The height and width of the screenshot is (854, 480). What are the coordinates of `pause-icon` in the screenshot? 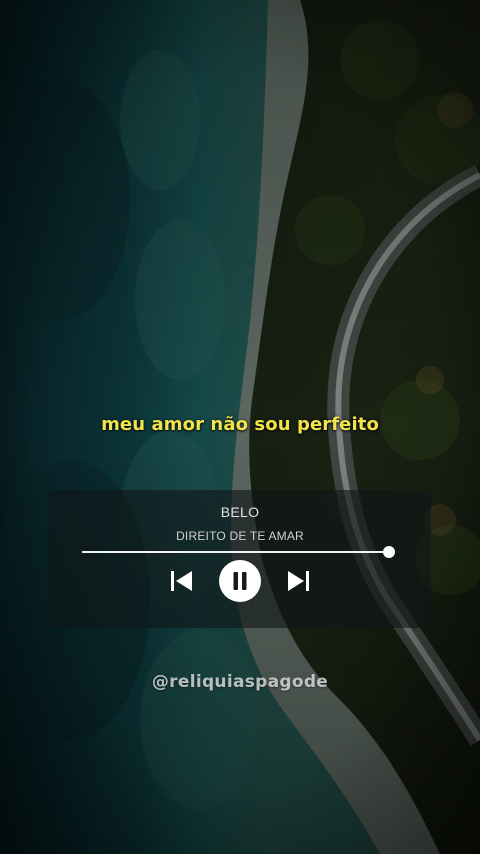 It's located at (240, 581).